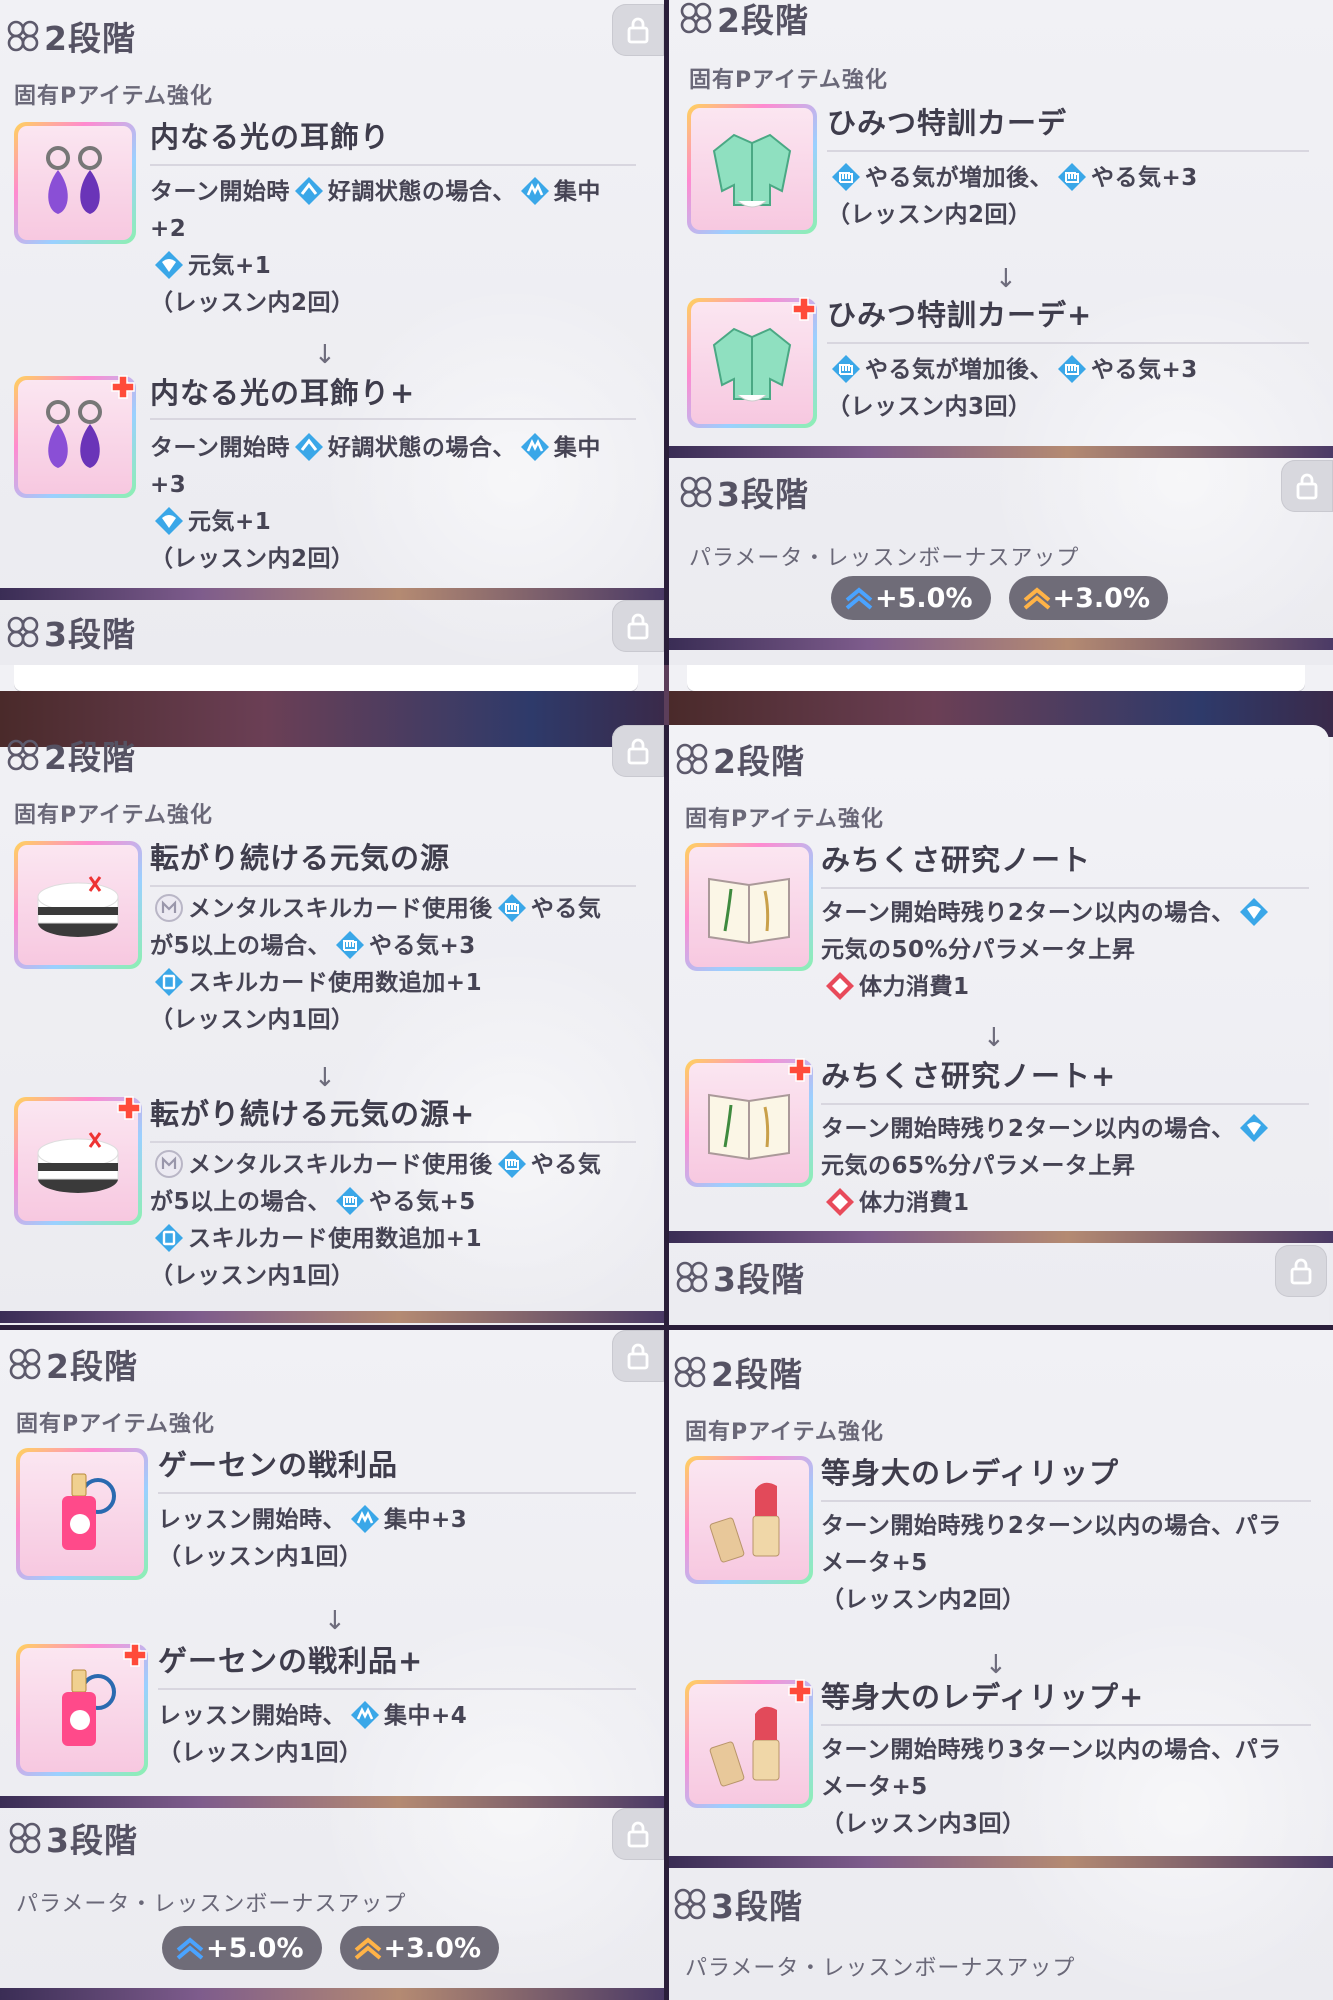 This screenshot has height=2000, width=1333. Describe the element at coordinates (983, 1697) in the screenshot. I see `item-name-plus: 等身大のレディリップ+` at that location.